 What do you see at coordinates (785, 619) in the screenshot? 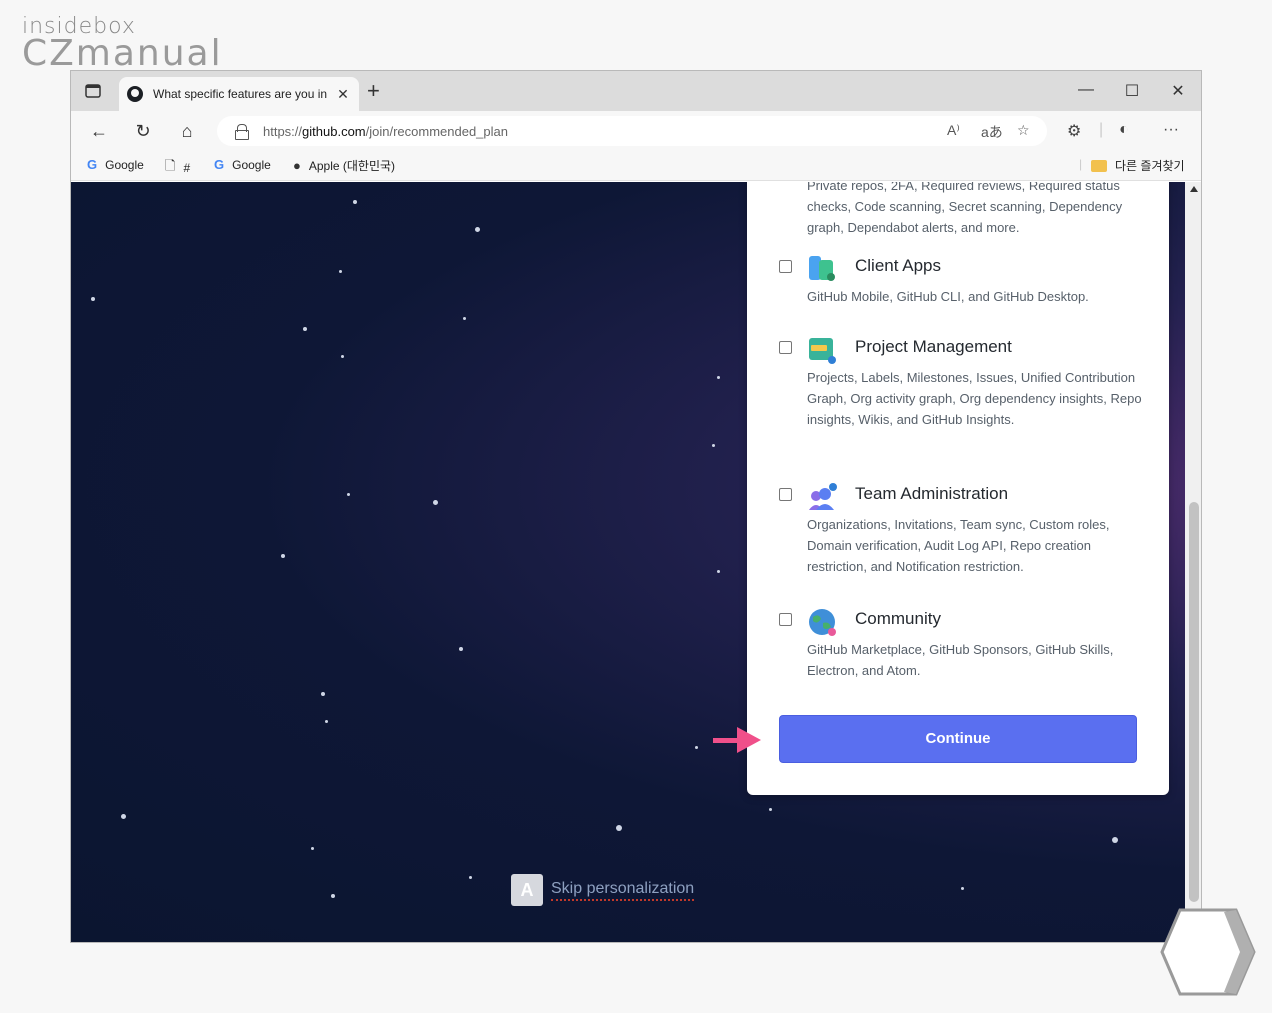
I see `community-checkbox` at bounding box center [785, 619].